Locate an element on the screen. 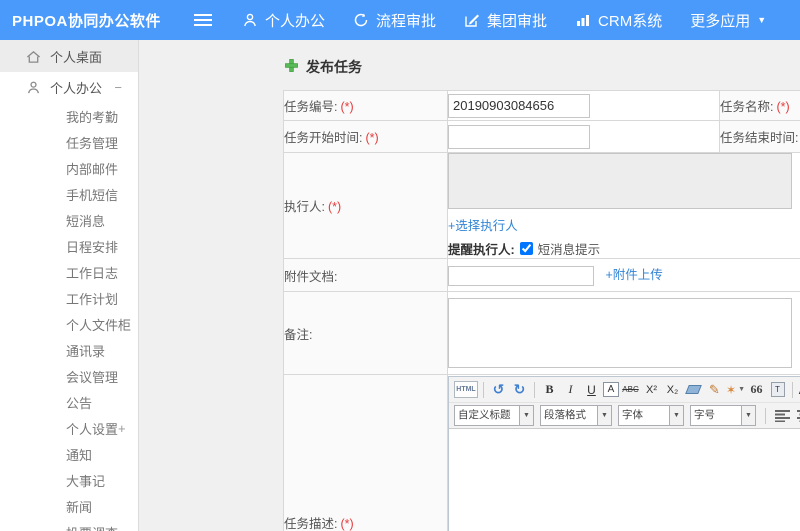 The height and width of the screenshot is (531, 800). redo-icon: ↻ is located at coordinates (519, 389).